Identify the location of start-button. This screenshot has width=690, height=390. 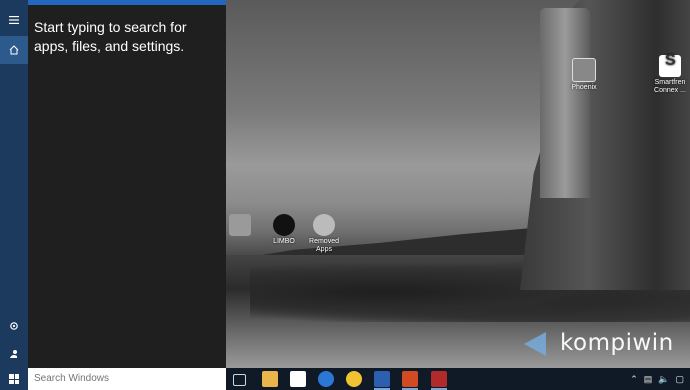
(14, 379).